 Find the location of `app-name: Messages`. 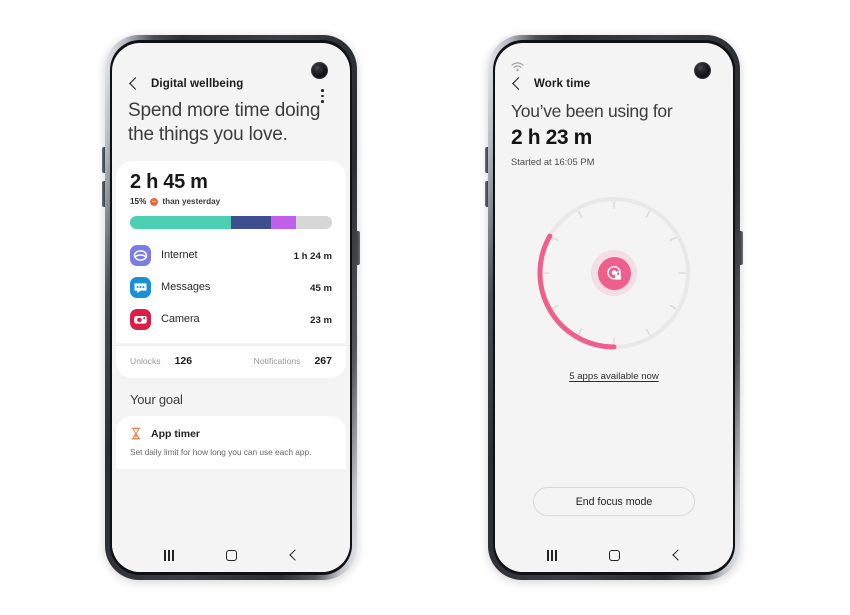

app-name: Messages is located at coordinates (186, 287).